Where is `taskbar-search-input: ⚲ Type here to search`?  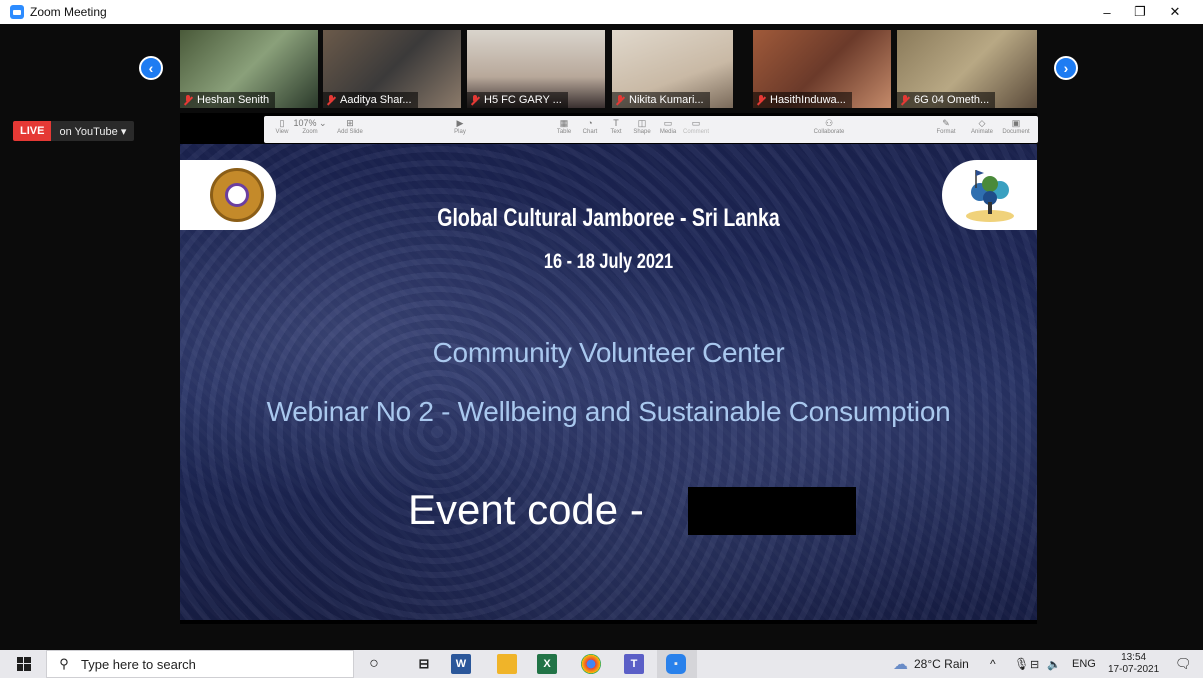 taskbar-search-input: ⚲ Type here to search is located at coordinates (200, 664).